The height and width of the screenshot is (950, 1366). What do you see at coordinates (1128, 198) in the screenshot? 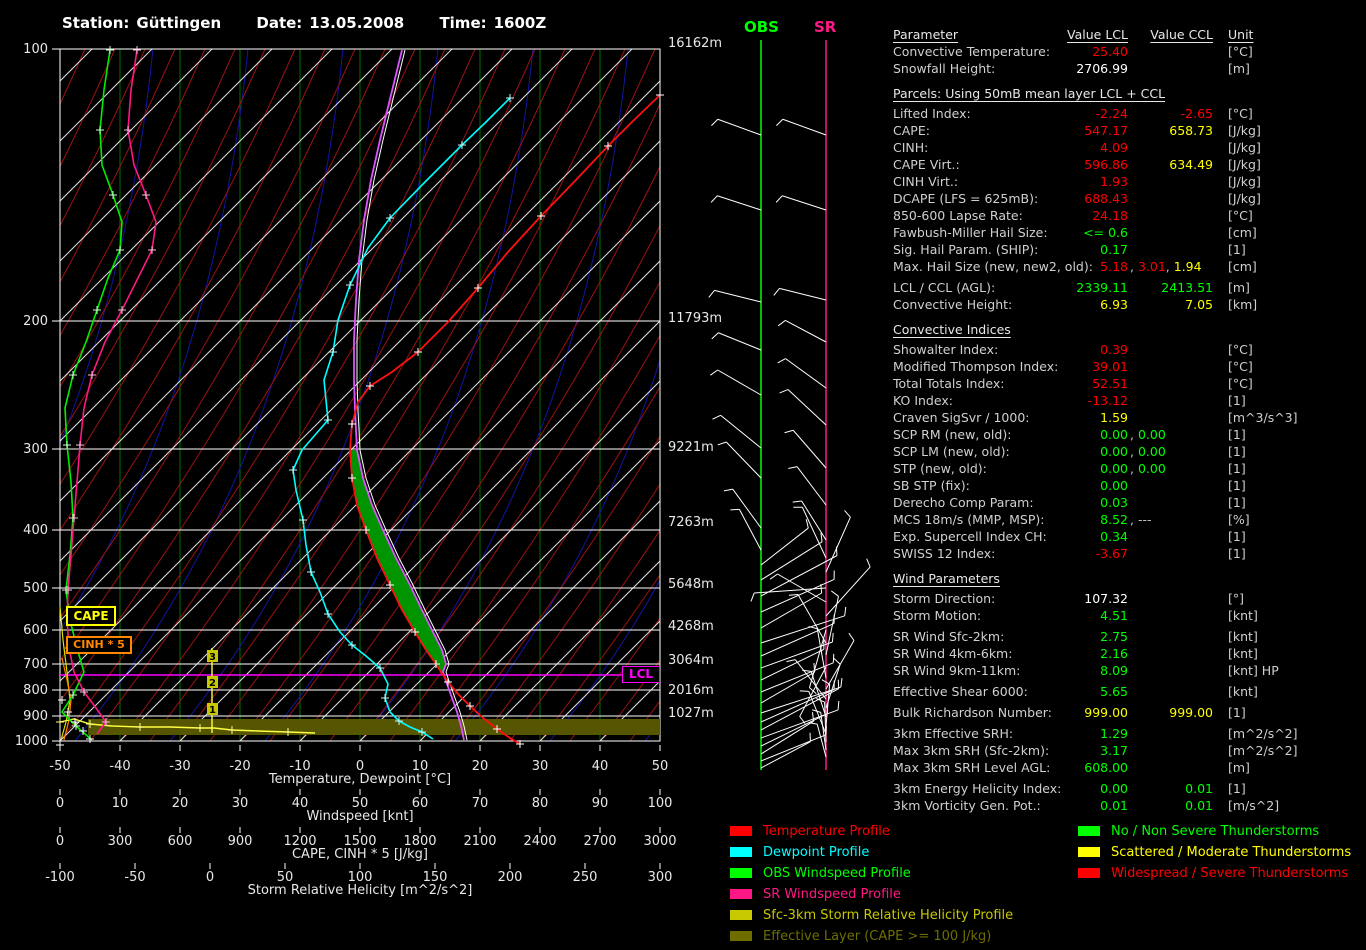
I see `table-row: DCAPE (LFS = 625mB): 688.43 [J/kg]` at bounding box center [1128, 198].